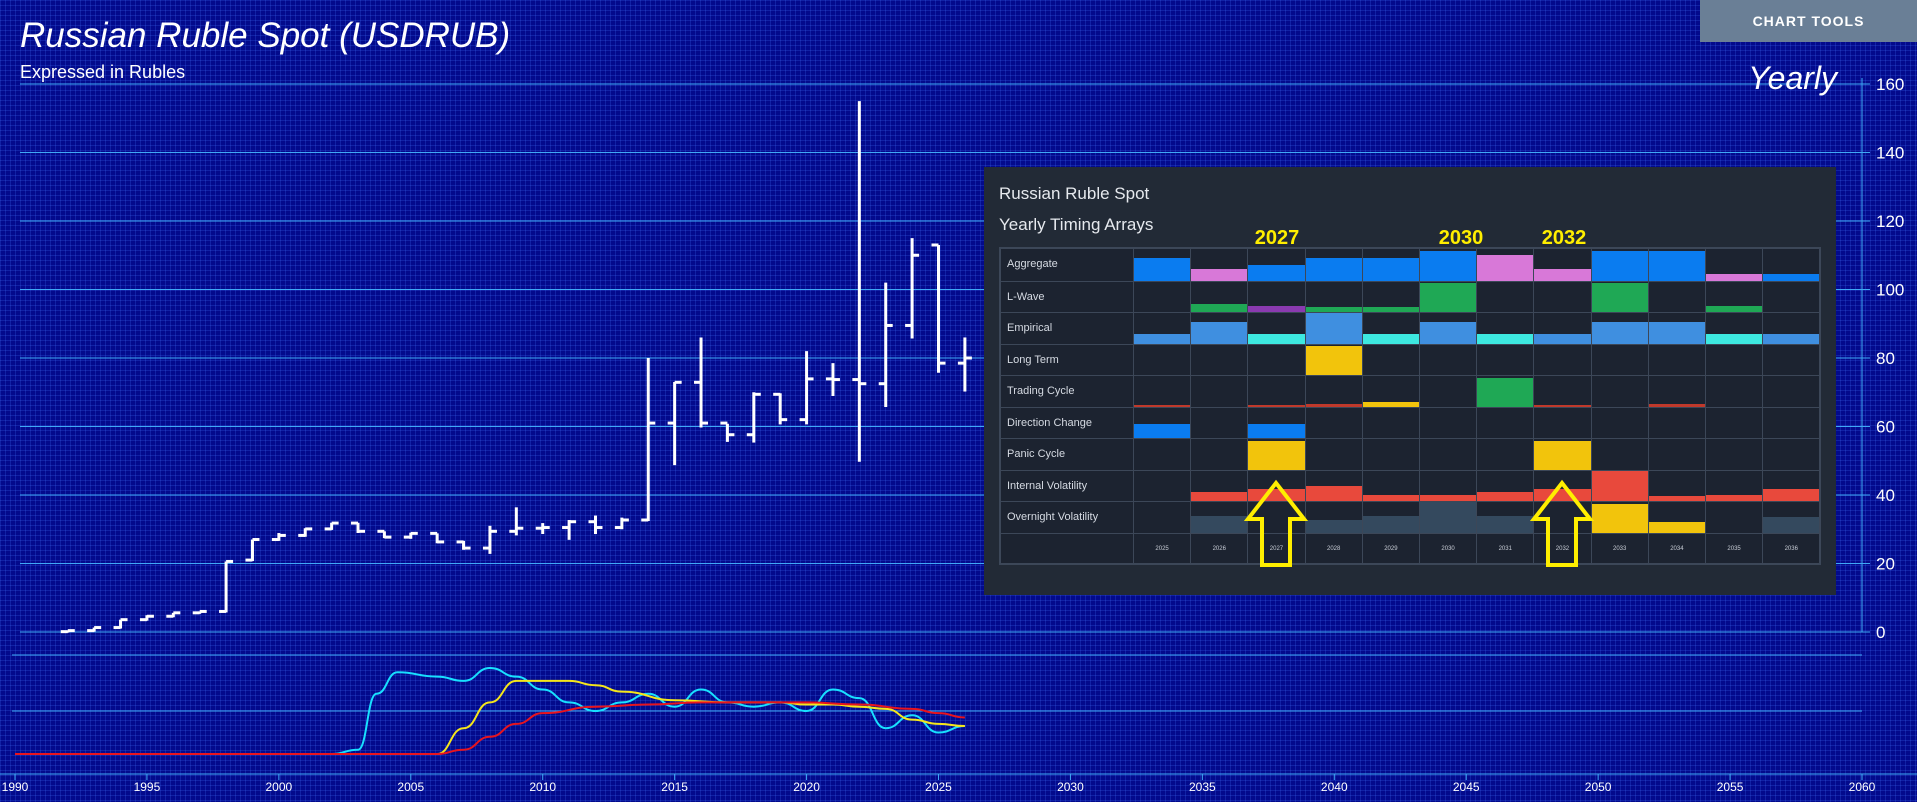 The height and width of the screenshot is (802, 1917). I want to click on chart-tools-button: CHART TOOLS, so click(1808, 21).